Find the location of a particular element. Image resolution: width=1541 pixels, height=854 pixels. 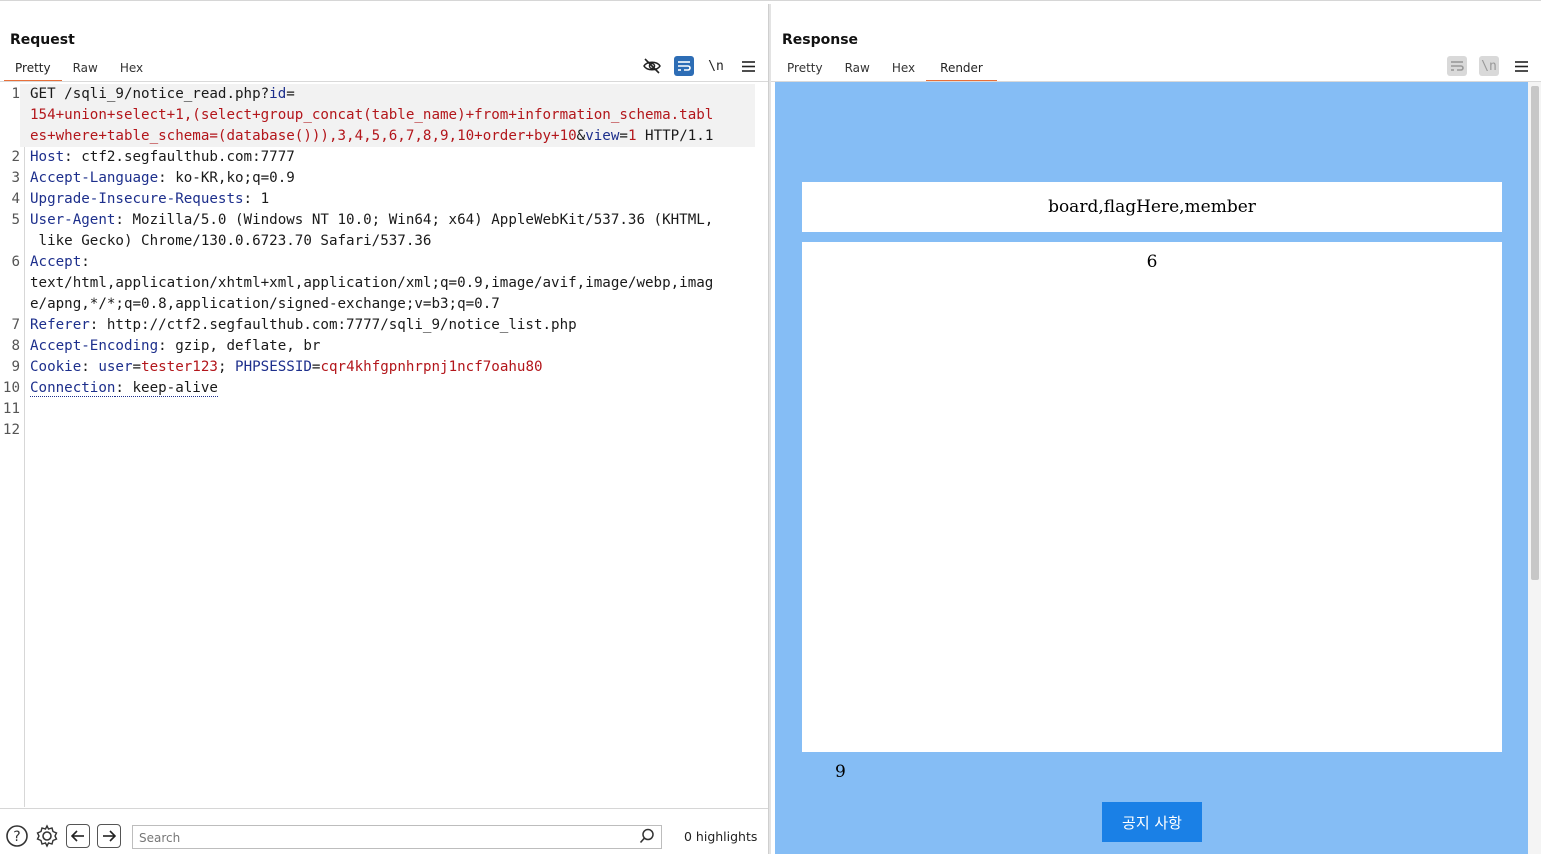

code-line: 4 Upgrade-Insecure-Requests: 1 is located at coordinates (384, 199).